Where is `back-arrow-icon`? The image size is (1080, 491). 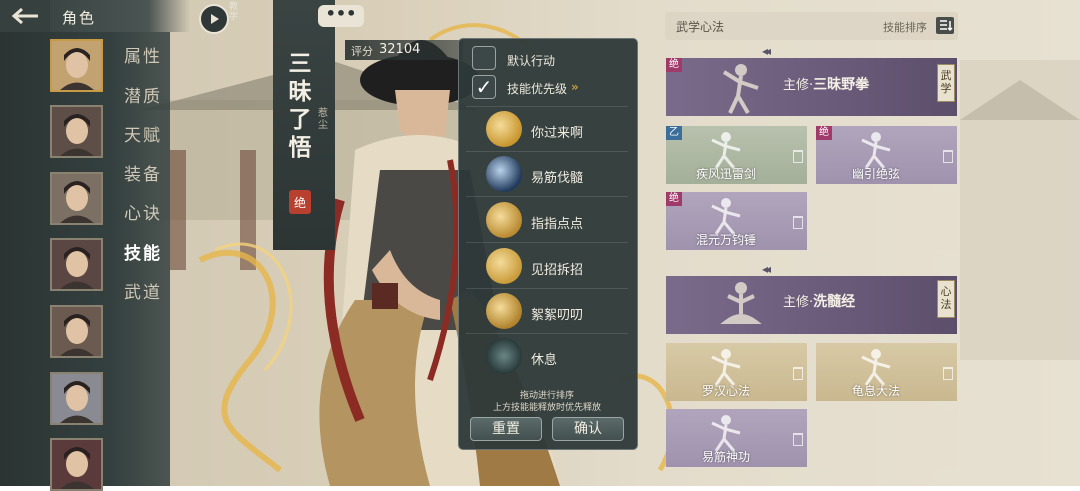 back-arrow-icon is located at coordinates (24, 16).